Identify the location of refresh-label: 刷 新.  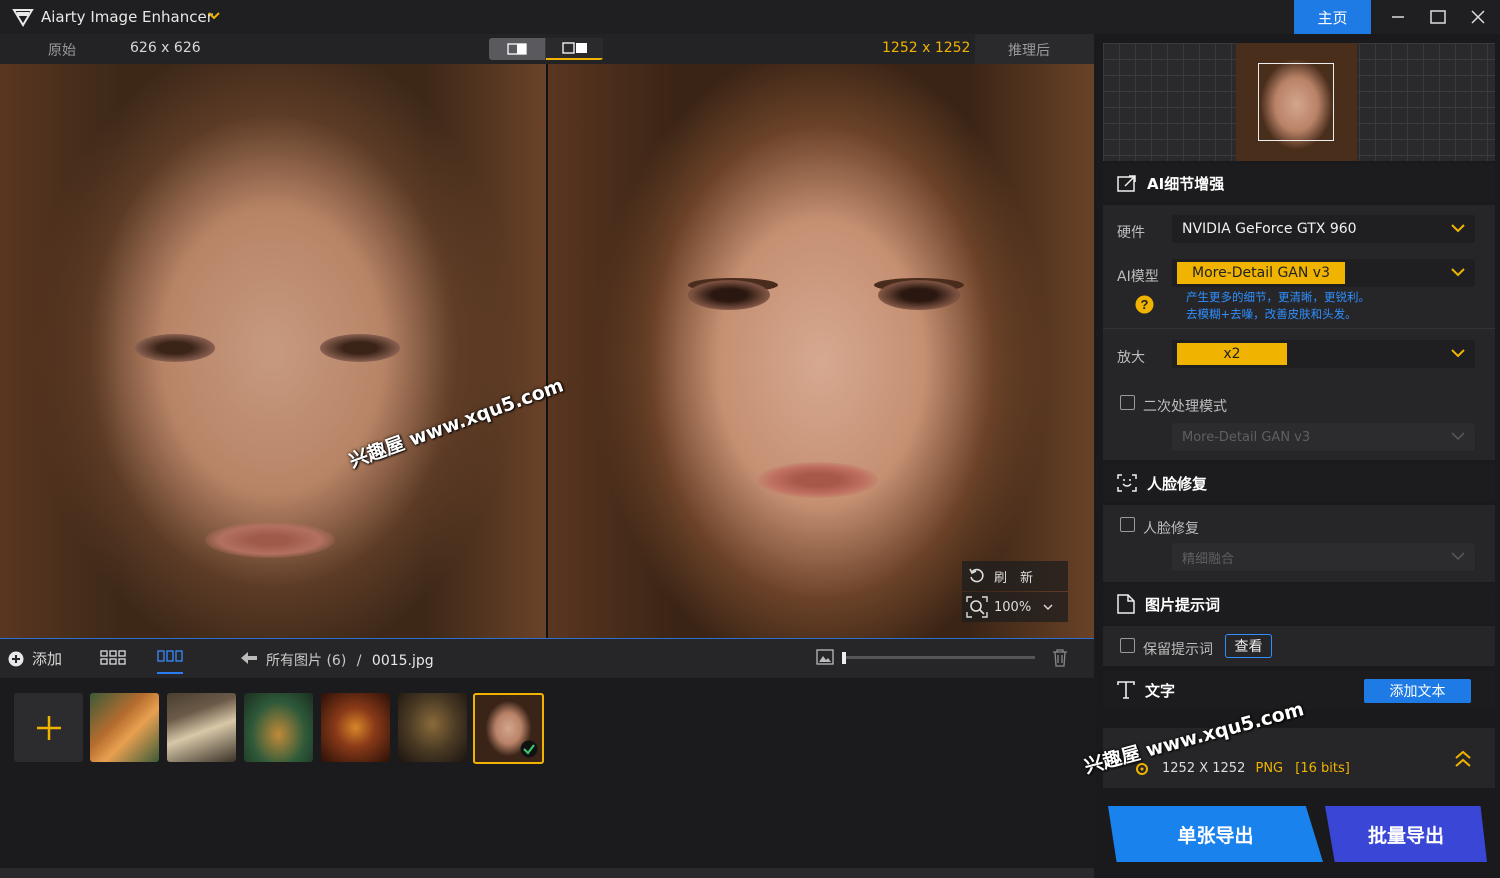
(1014, 578).